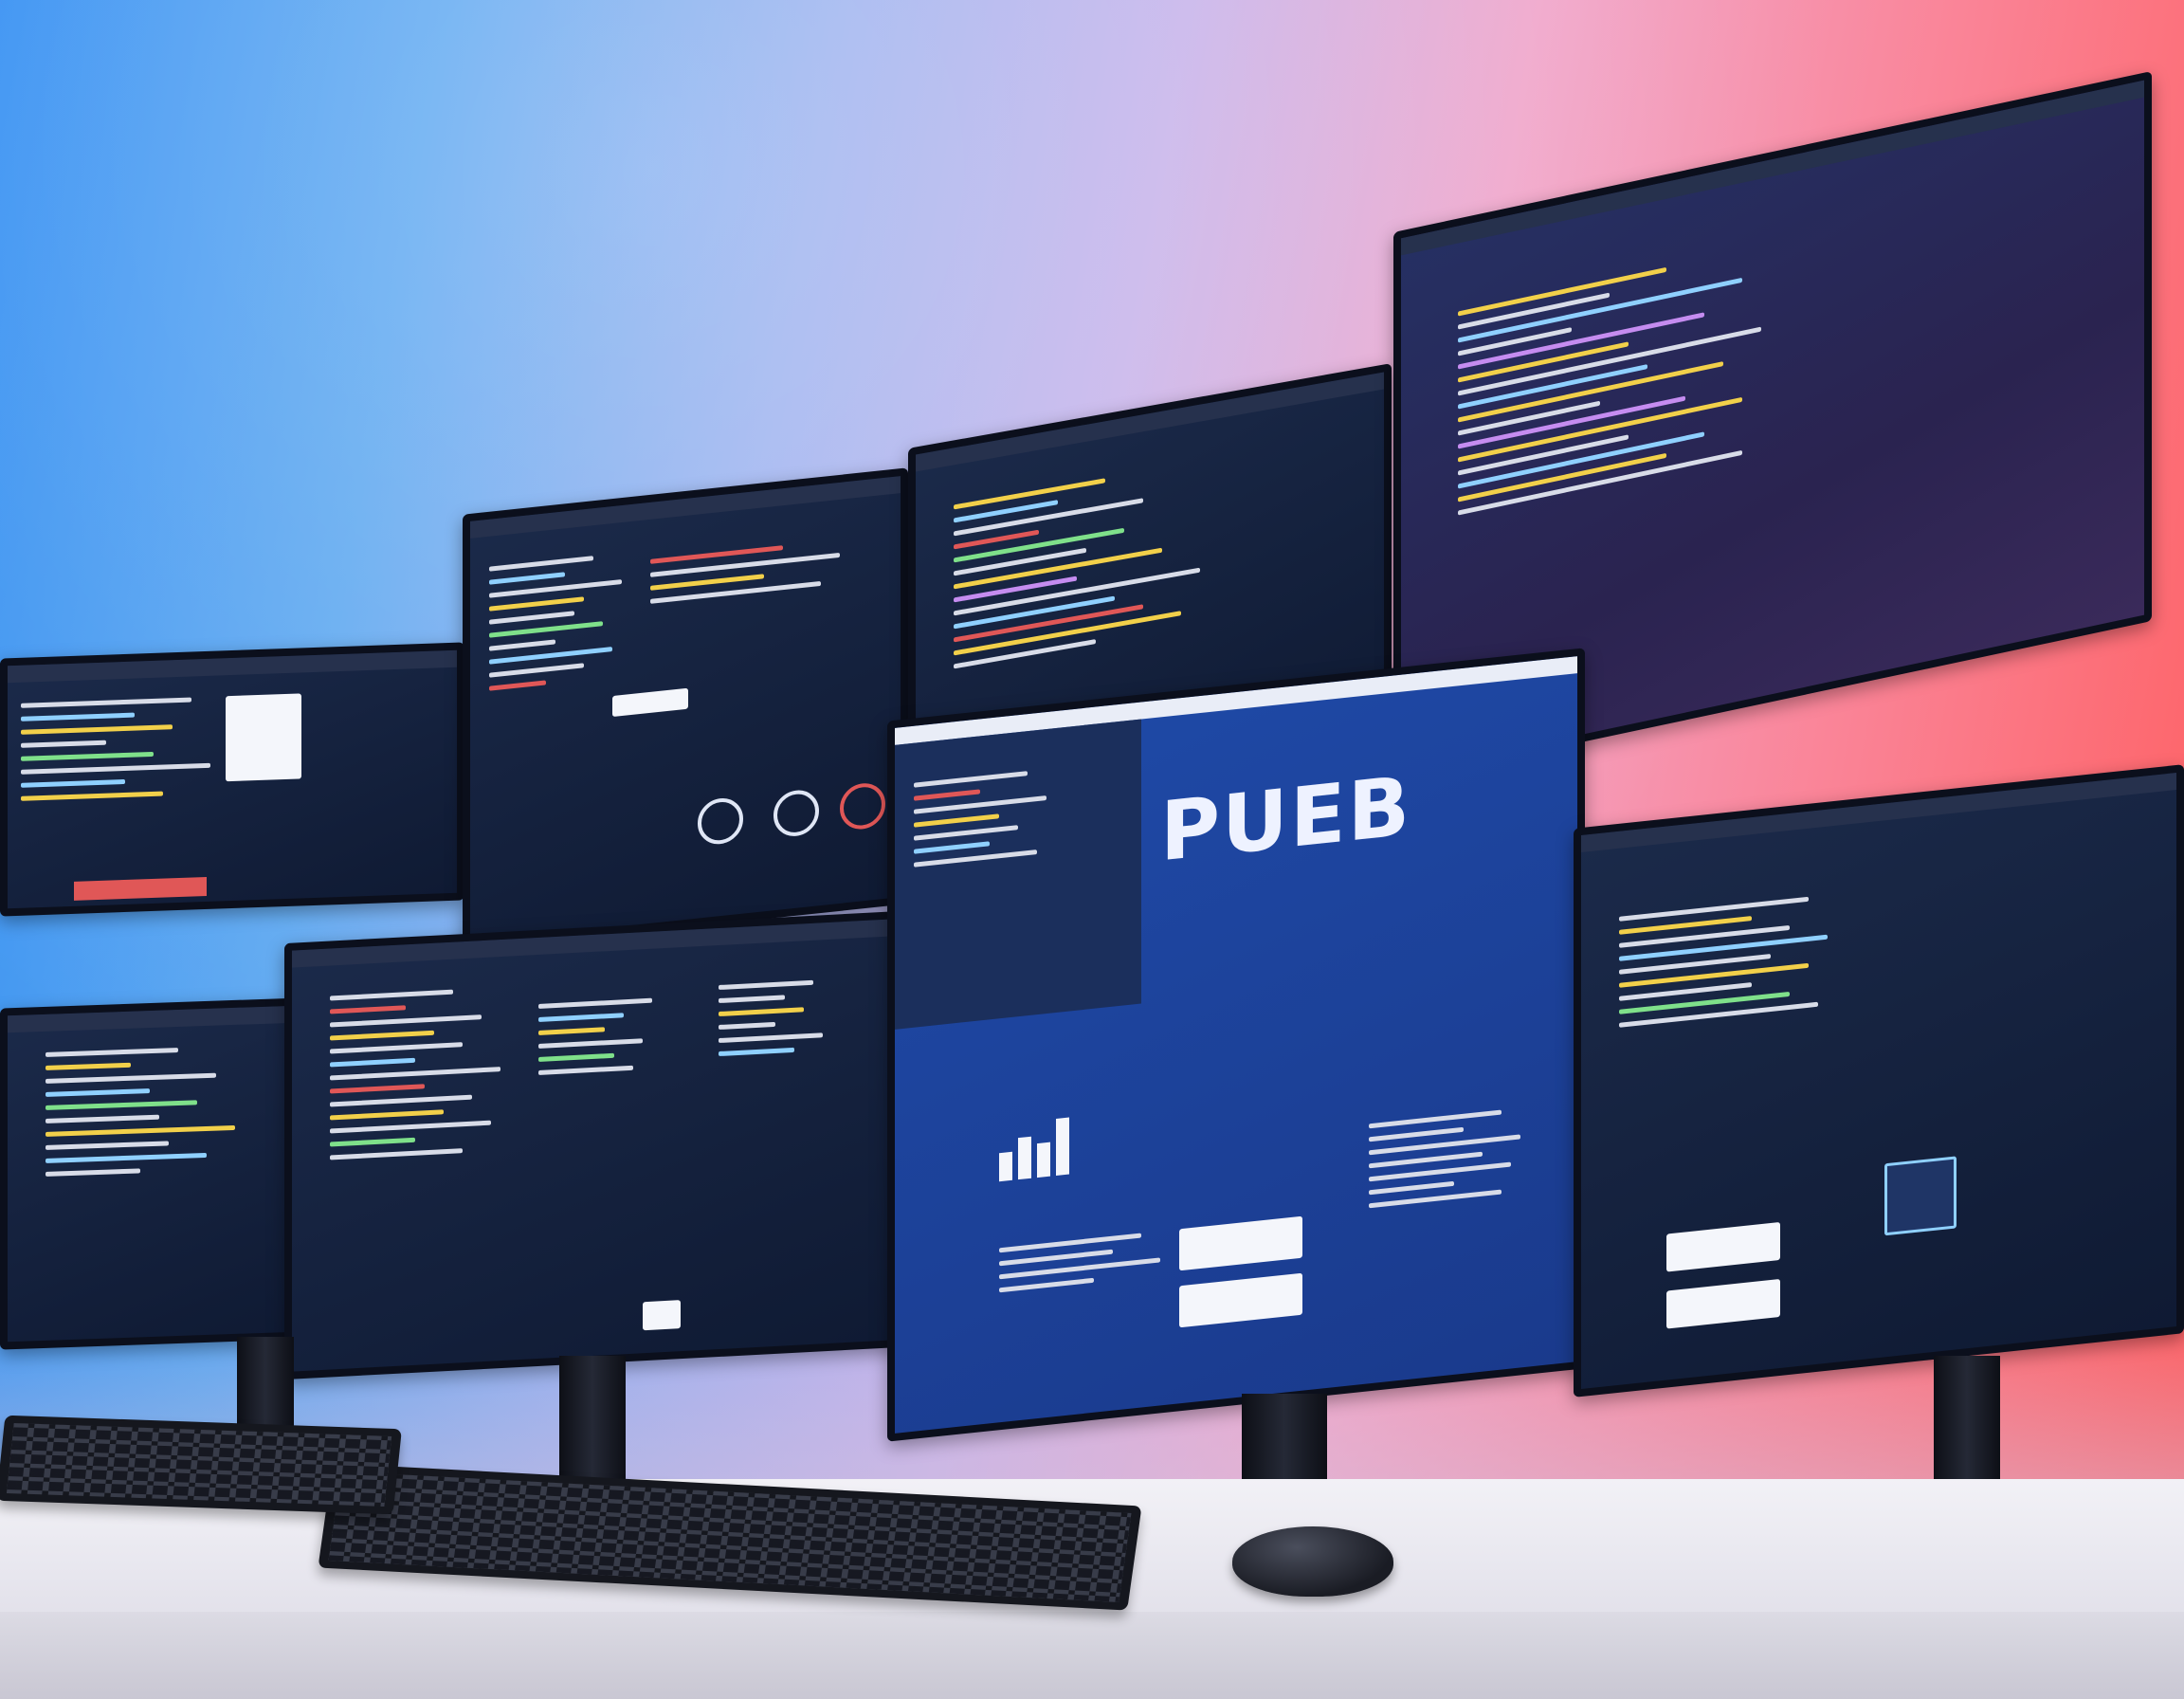  Describe the element at coordinates (1236, 1045) in the screenshot. I see `monitor-front-center: PUEB` at that location.